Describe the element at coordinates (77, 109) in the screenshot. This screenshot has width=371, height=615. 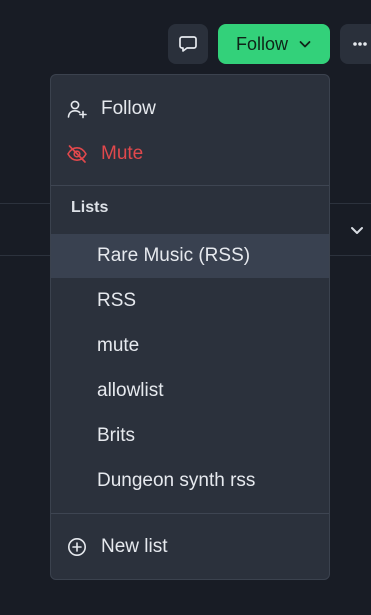
I see `user-plus-icon` at that location.